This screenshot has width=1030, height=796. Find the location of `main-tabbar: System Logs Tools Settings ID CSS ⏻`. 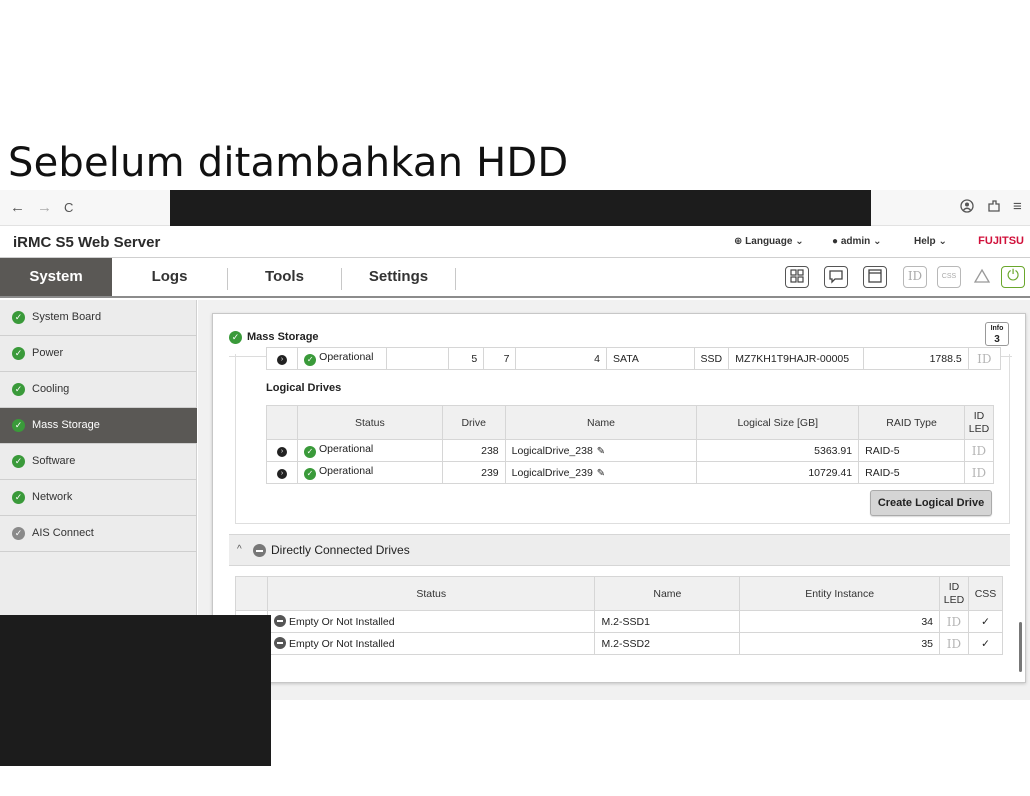

main-tabbar: System Logs Tools Settings ID CSS ⏻ is located at coordinates (515, 278).